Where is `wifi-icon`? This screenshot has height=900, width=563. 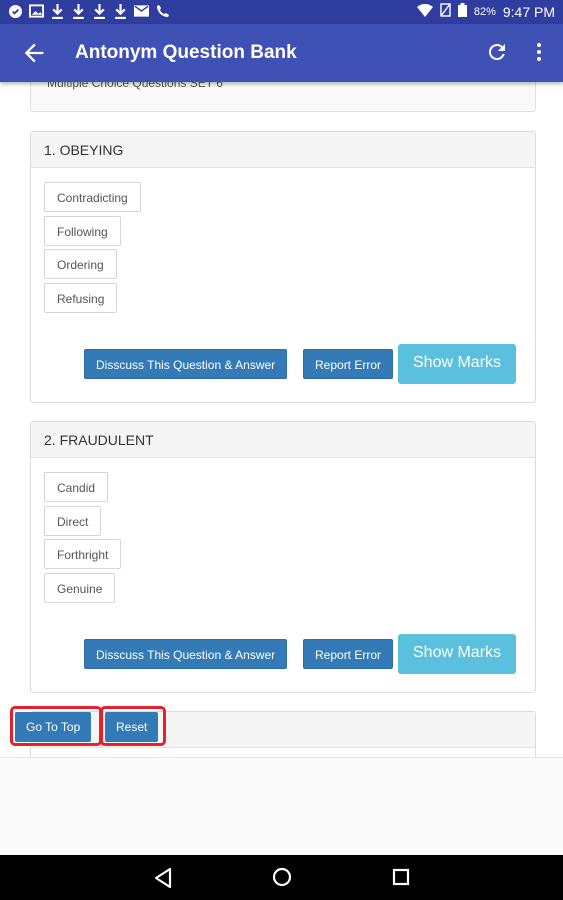
wifi-icon is located at coordinates (424, 11).